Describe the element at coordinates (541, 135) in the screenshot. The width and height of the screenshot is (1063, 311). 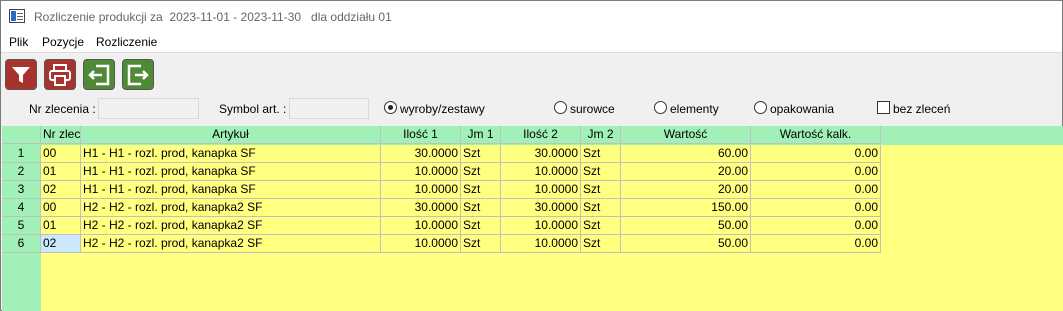
I see `header-col-ilosc2: Ilość 2` at that location.